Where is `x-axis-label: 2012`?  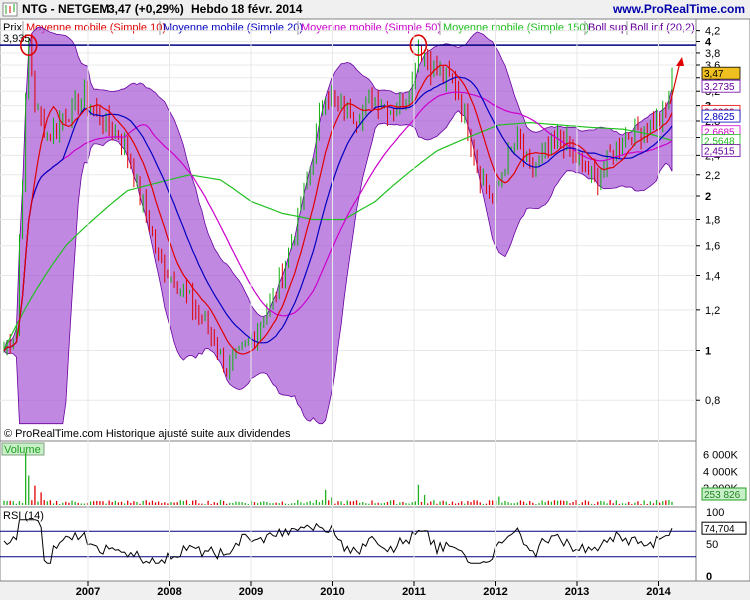 x-axis-label: 2012 is located at coordinates (495, 592).